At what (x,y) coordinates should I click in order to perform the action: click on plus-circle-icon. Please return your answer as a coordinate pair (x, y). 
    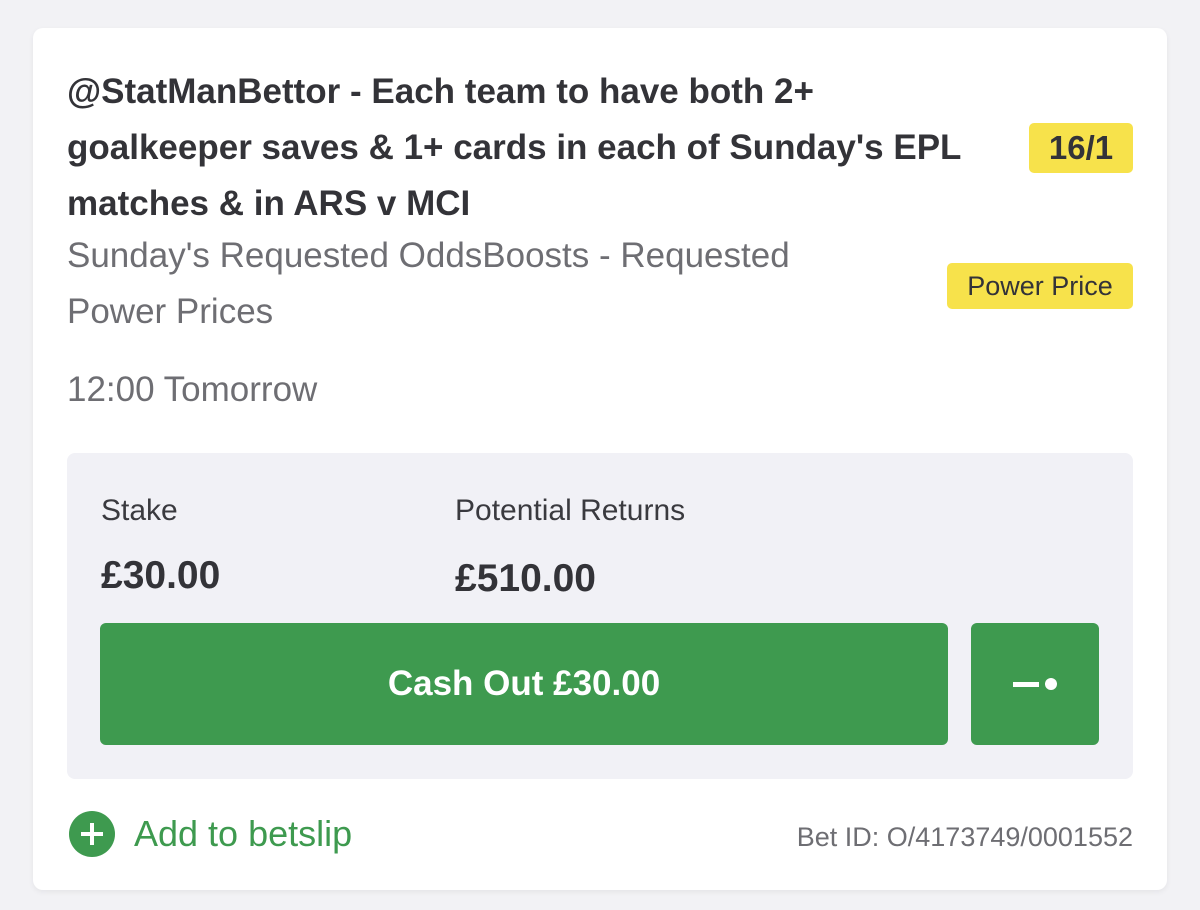
    Looking at the image, I should click on (92, 834).